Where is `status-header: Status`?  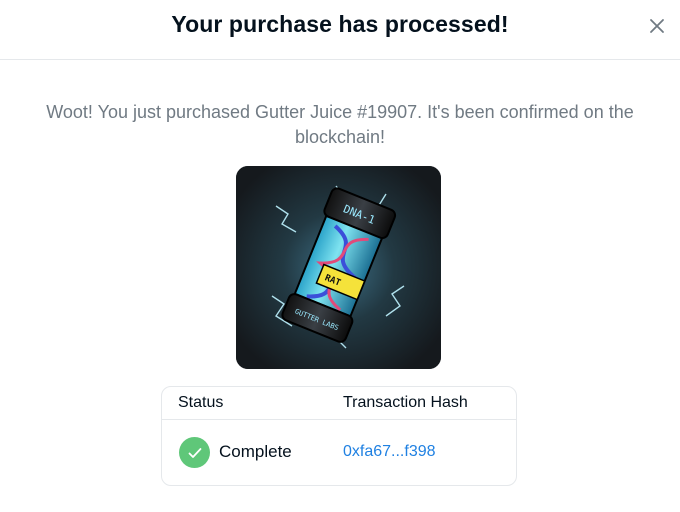
status-header: Status is located at coordinates (201, 402).